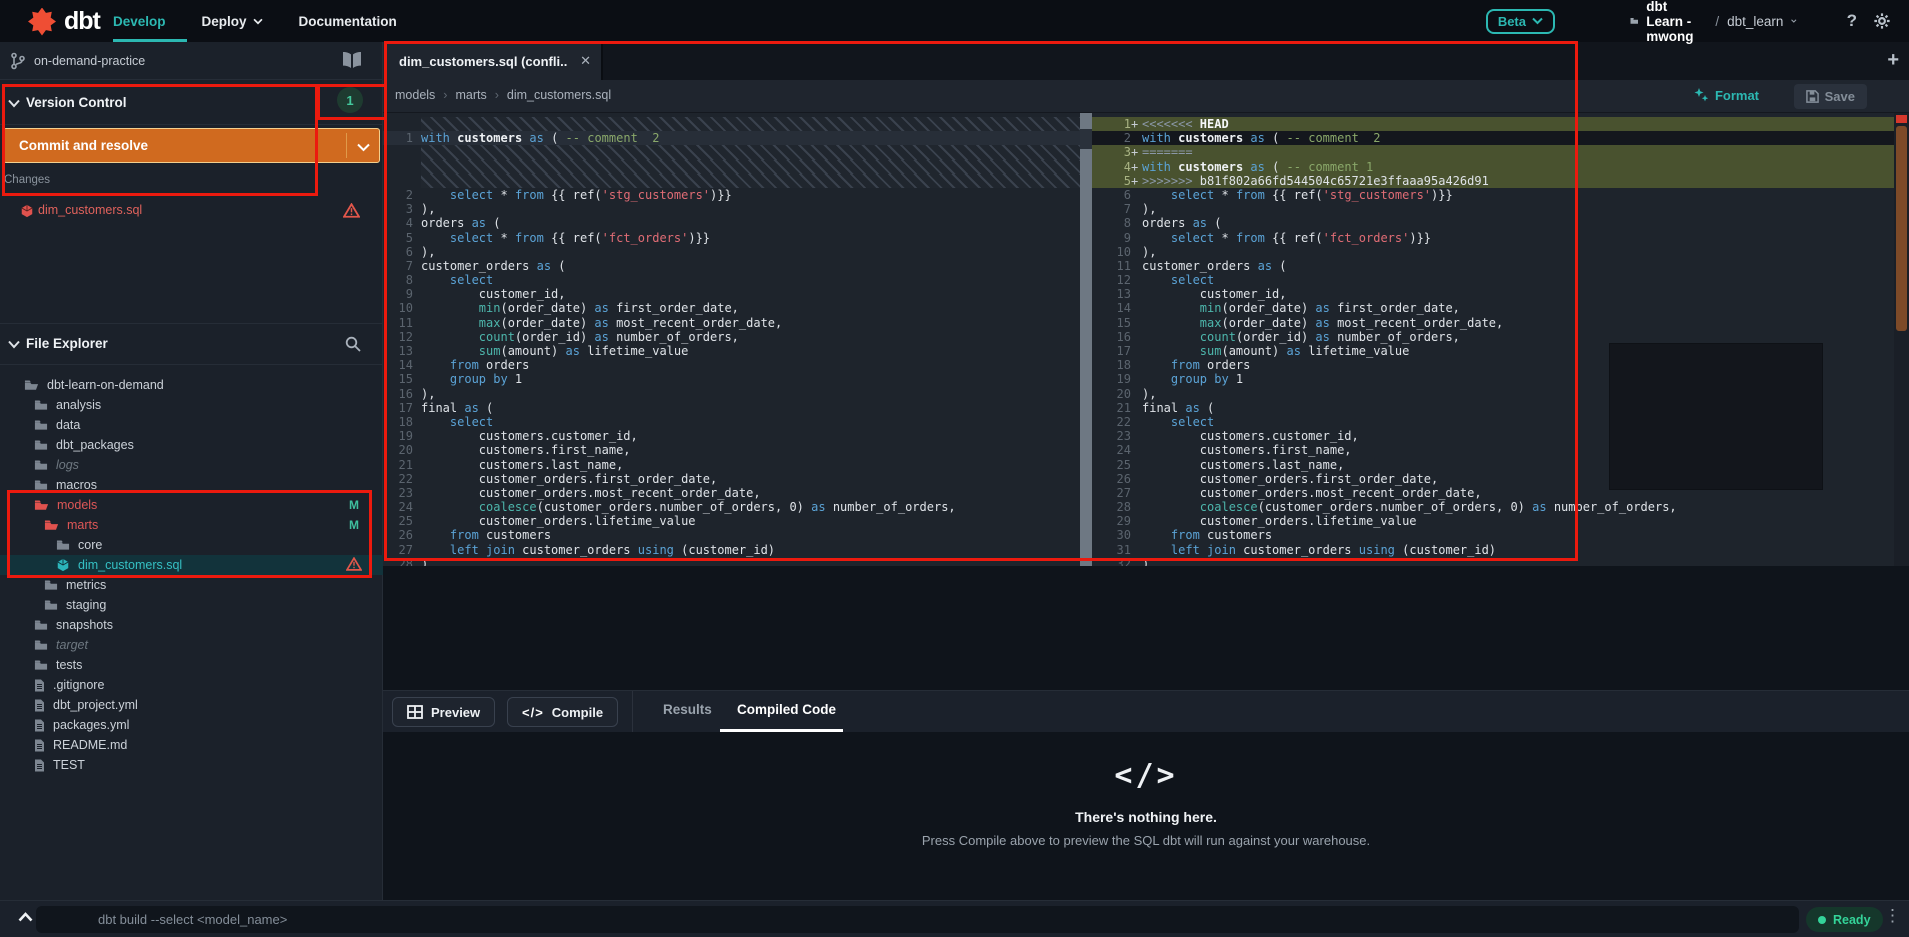 The width and height of the screenshot is (1909, 937). Describe the element at coordinates (191, 665) in the screenshot. I see `file-tree-item: tests` at that location.